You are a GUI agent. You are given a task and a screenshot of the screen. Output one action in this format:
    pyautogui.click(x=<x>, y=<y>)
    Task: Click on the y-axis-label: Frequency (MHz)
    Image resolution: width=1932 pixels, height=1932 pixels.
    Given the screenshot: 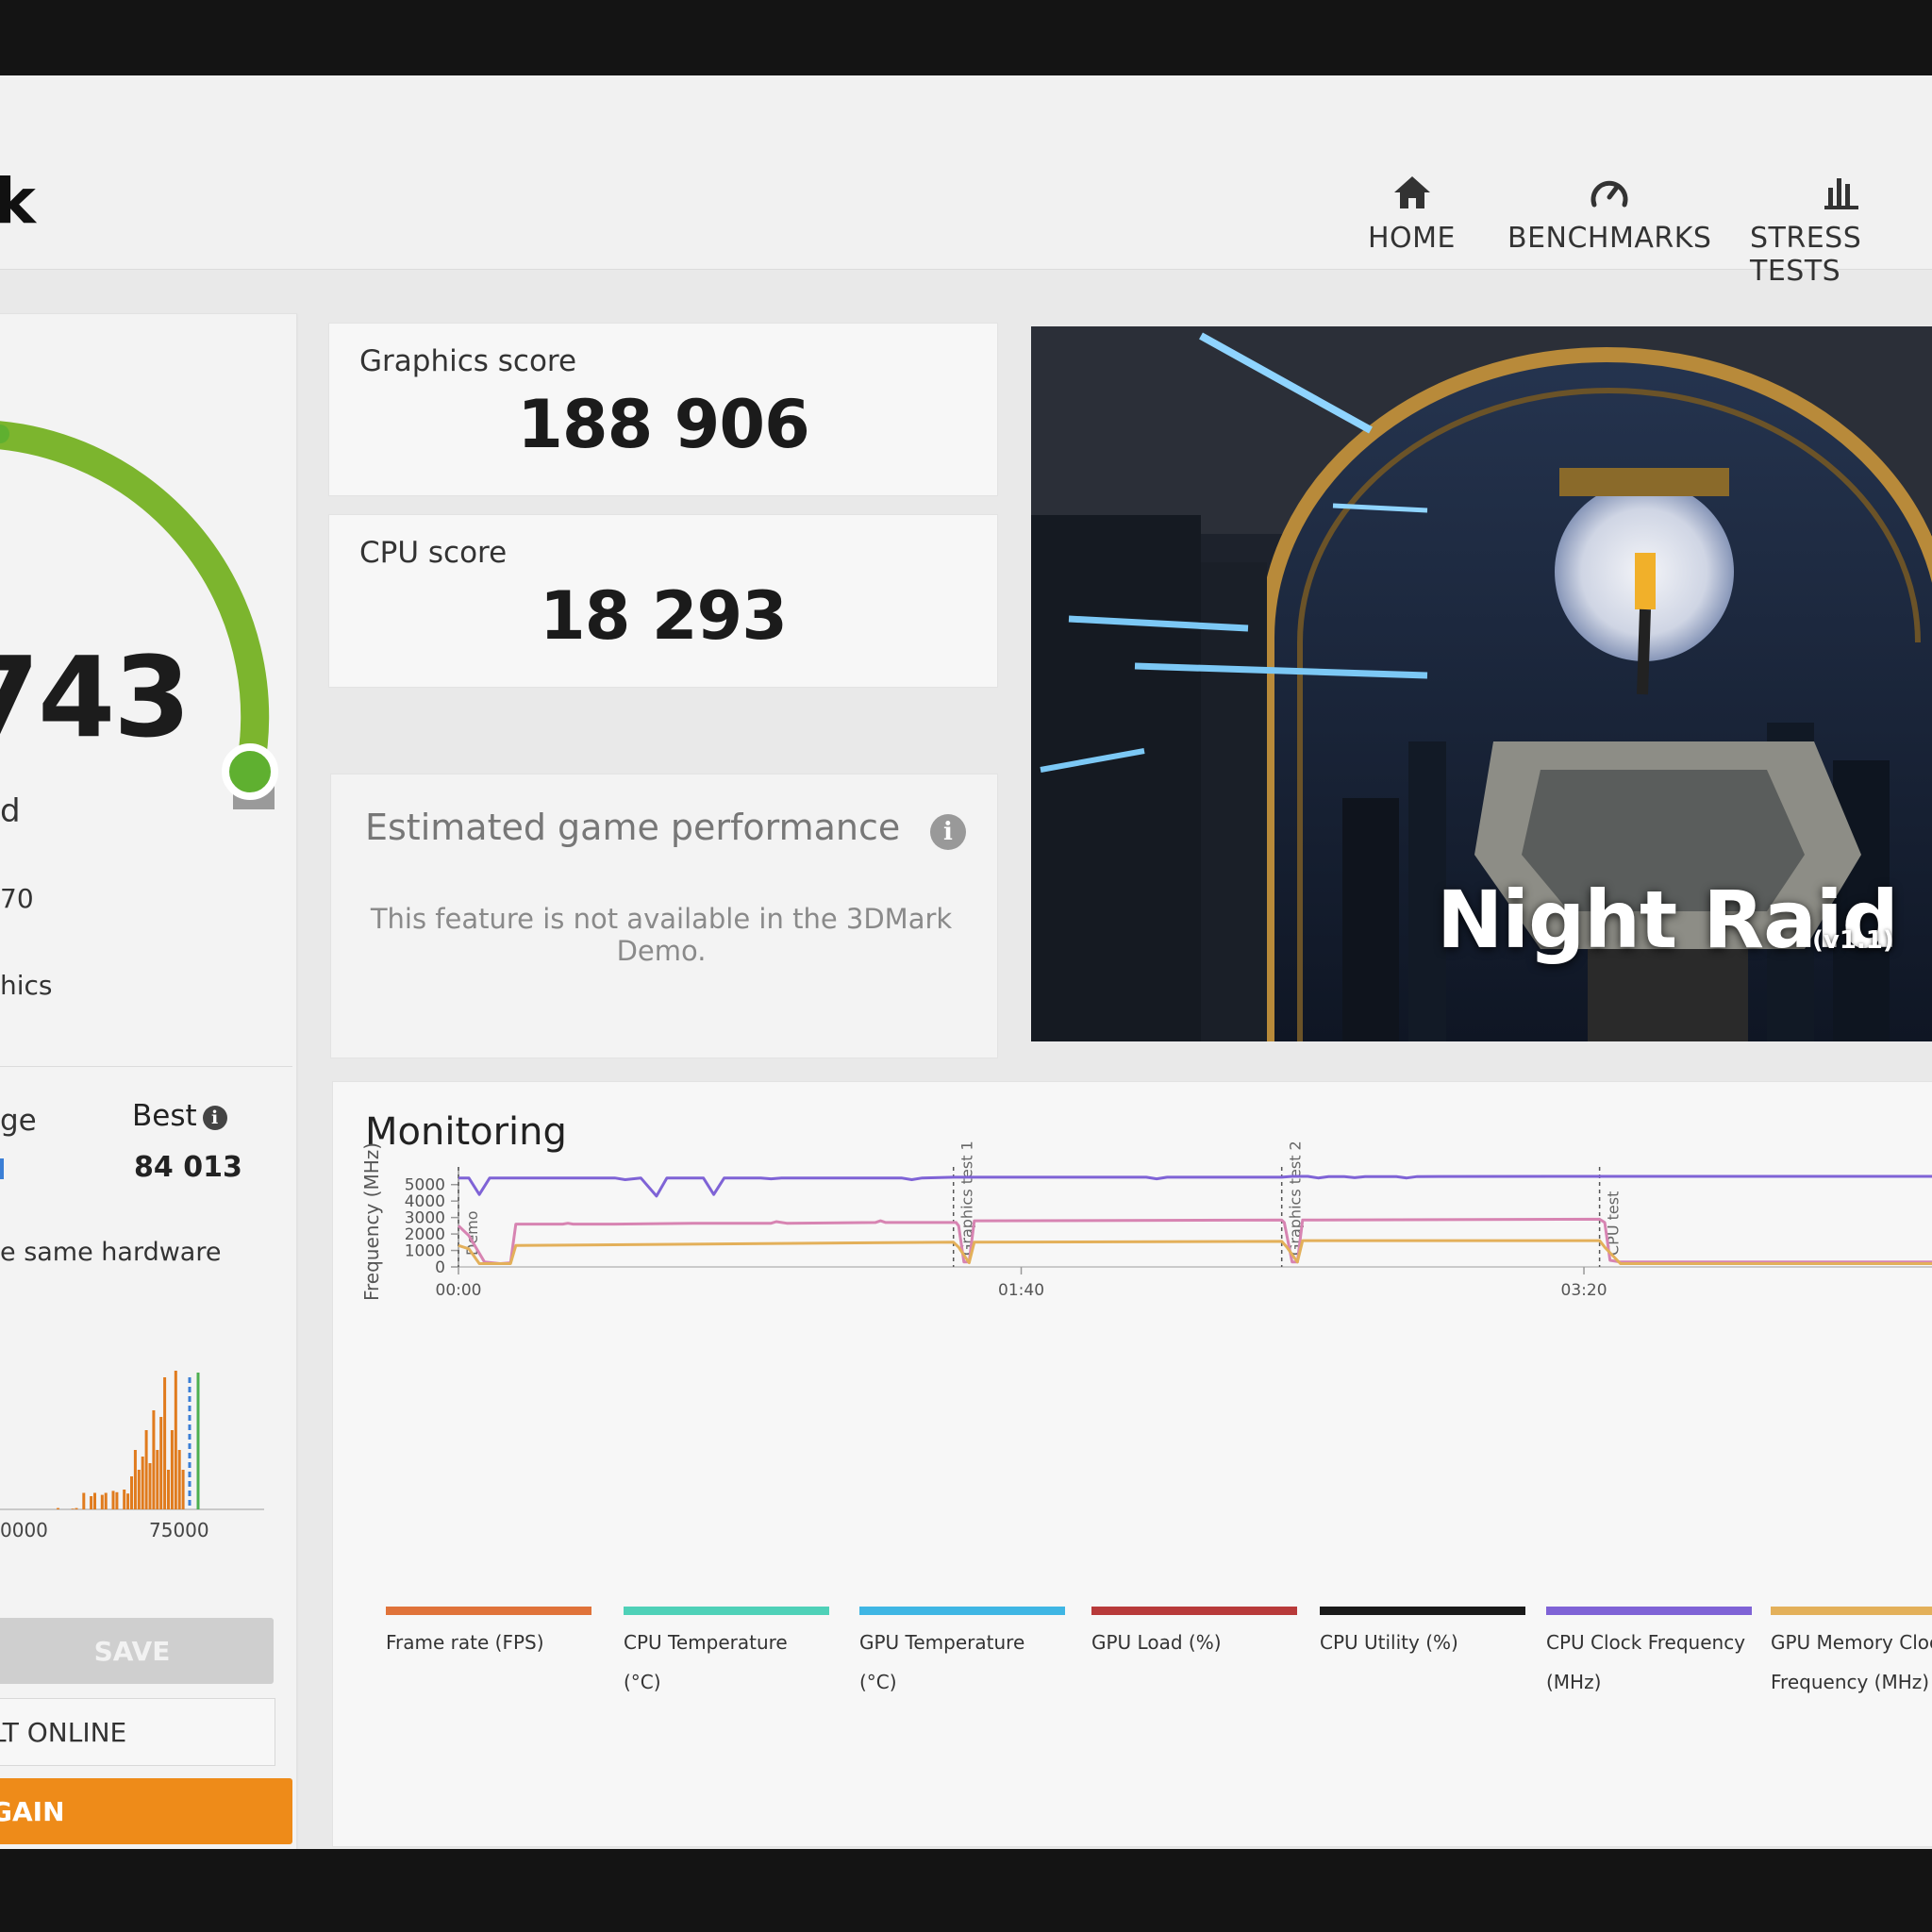 What is the action you would take?
    pyautogui.click(x=372, y=1221)
    